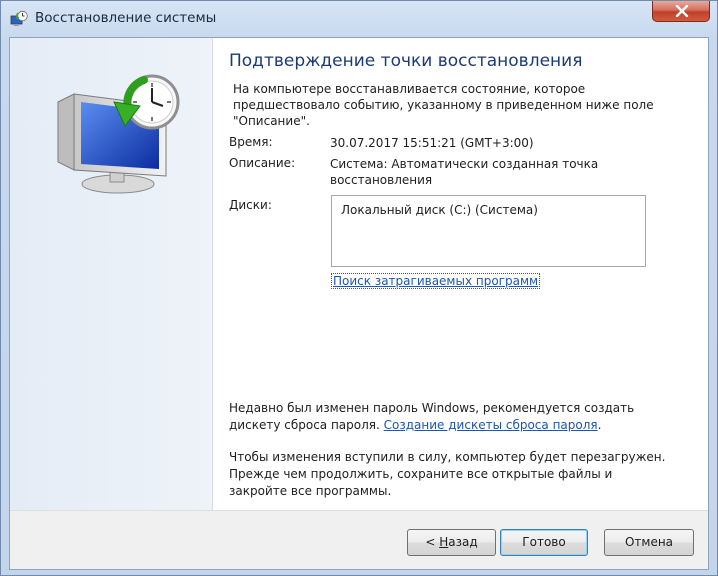 This screenshot has width=718, height=576. I want to click on back-button-prefix: <, so click(432, 542).